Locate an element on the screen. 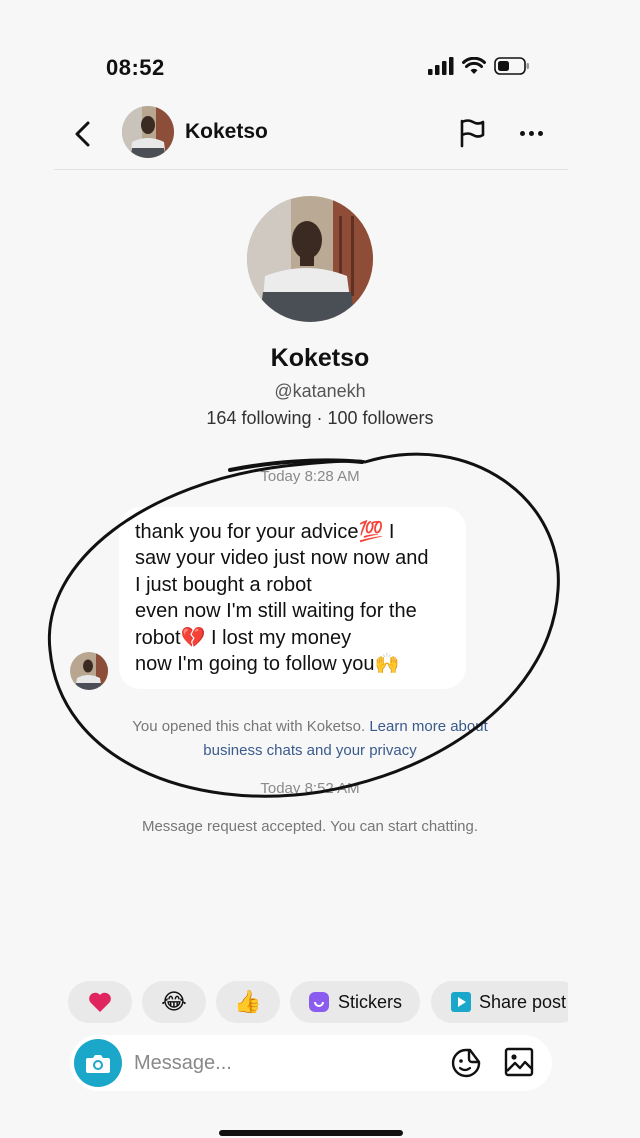 This screenshot has height=1138, width=640. message-line: robot💔 I lost my money is located at coordinates (243, 637).